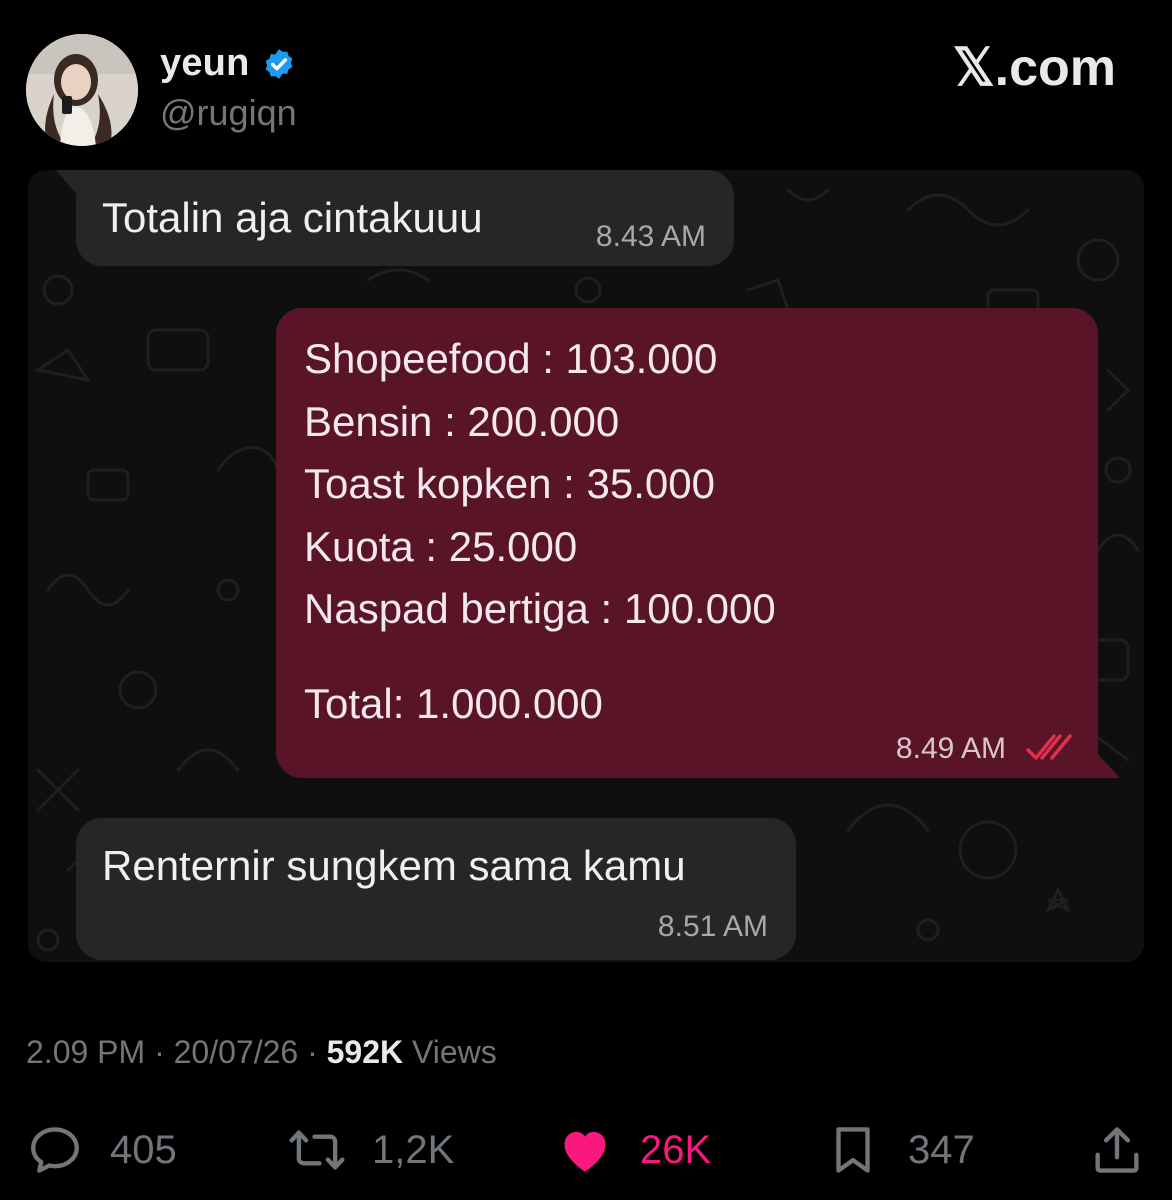 Image resolution: width=1172 pixels, height=1200 pixels. Describe the element at coordinates (143, 1149) in the screenshot. I see `reply-count: 405` at that location.